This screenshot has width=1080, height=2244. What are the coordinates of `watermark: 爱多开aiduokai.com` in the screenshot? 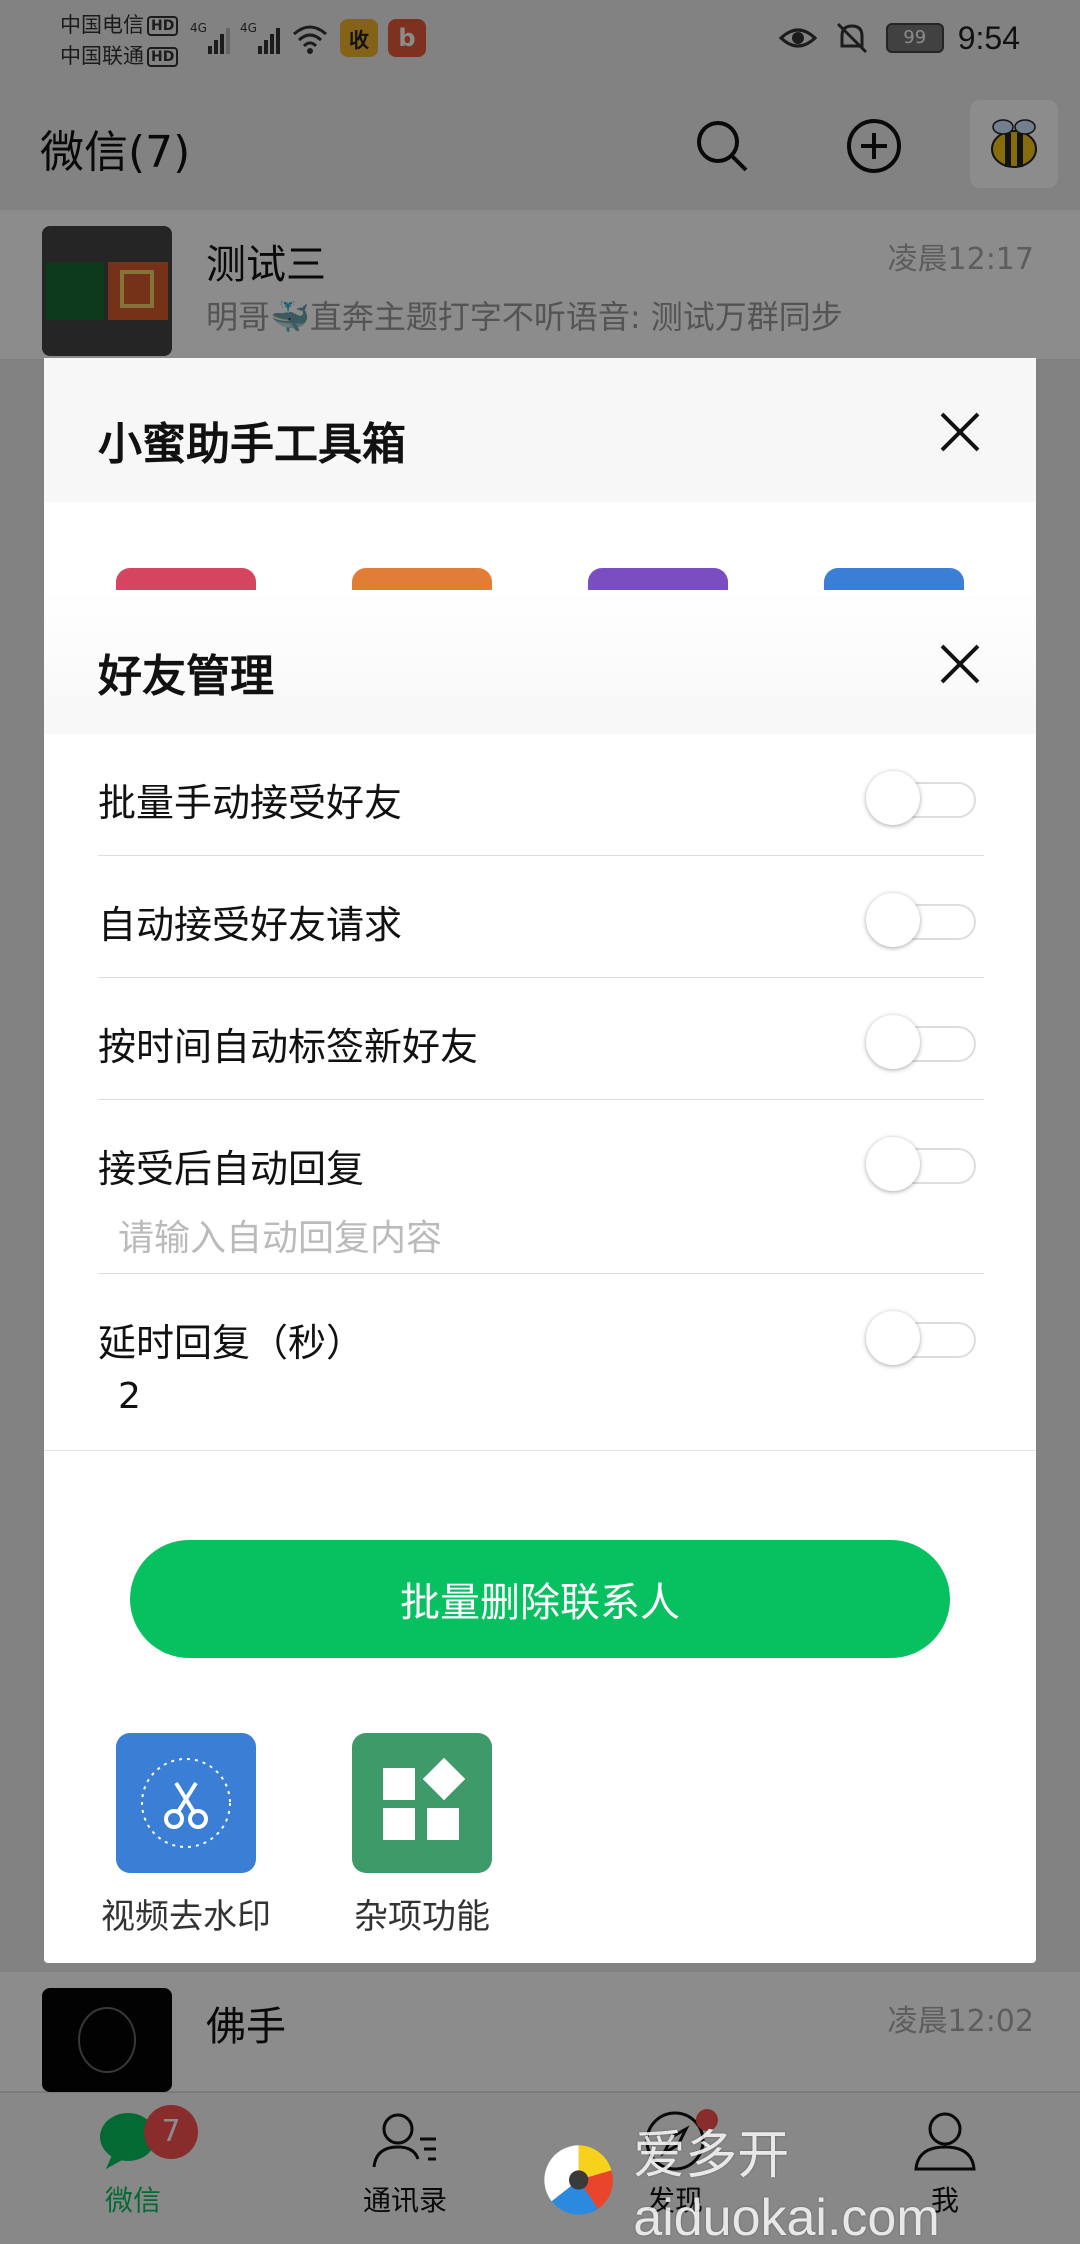 It's located at (810, 2182).